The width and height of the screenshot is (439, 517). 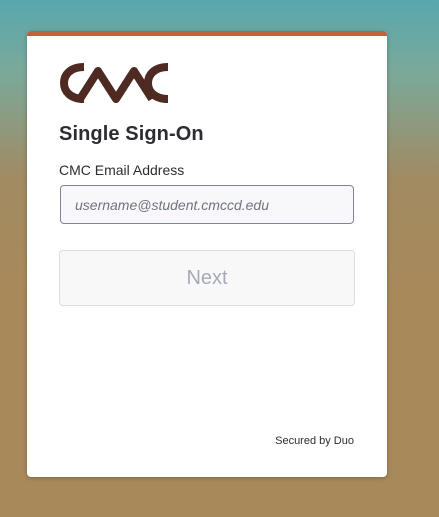 I want to click on card-accent-bar, so click(x=207, y=33).